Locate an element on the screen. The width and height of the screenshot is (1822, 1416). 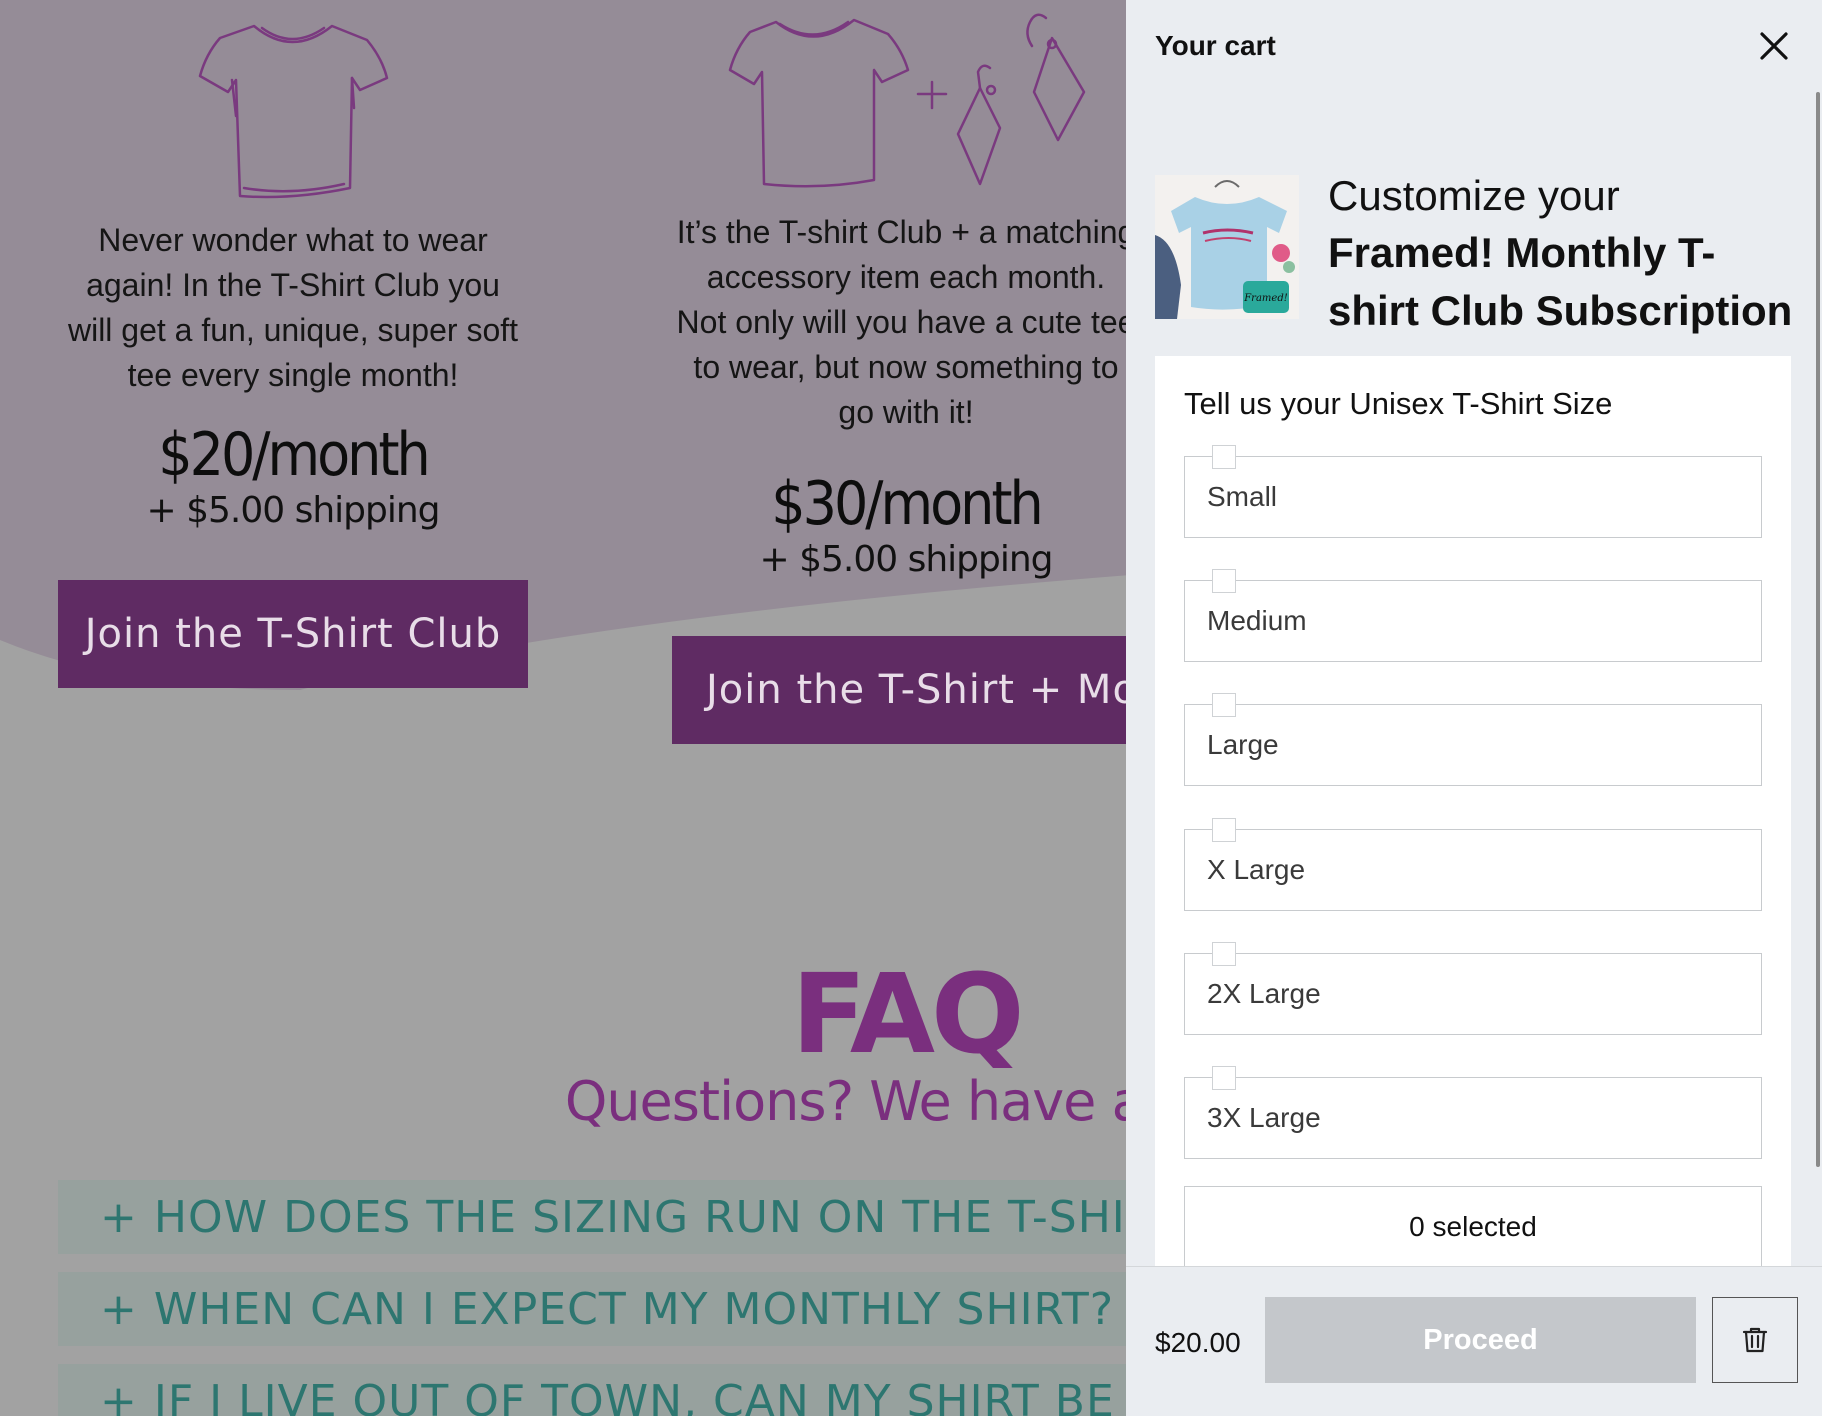
product-heading-prefix: Customize your is located at coordinates (1474, 195).